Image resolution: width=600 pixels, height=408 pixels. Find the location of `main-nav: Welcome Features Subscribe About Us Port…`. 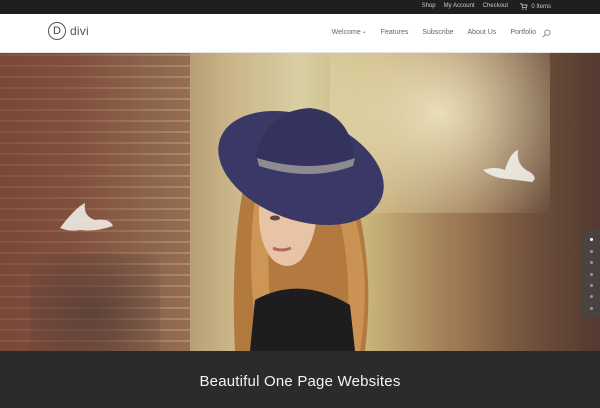

main-nav: Welcome Features Subscribe About Us Port… is located at coordinates (434, 32).